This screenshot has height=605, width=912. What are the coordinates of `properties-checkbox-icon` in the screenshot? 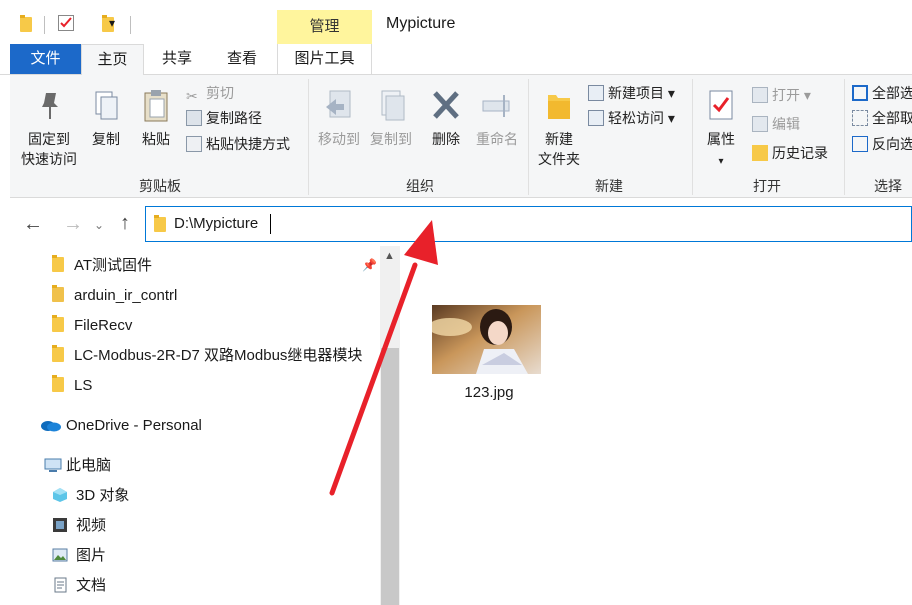 It's located at (66, 23).